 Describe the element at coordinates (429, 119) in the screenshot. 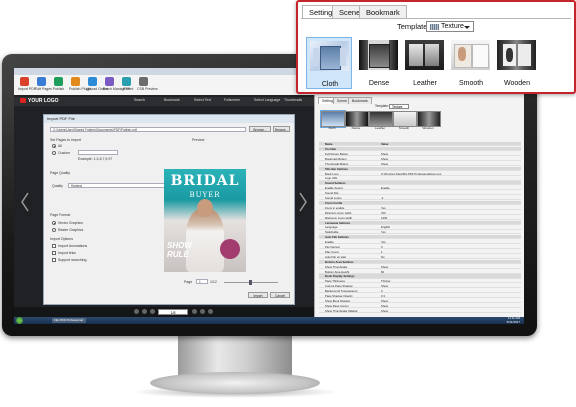

I see `pane-texture-thumb-wooden` at that location.